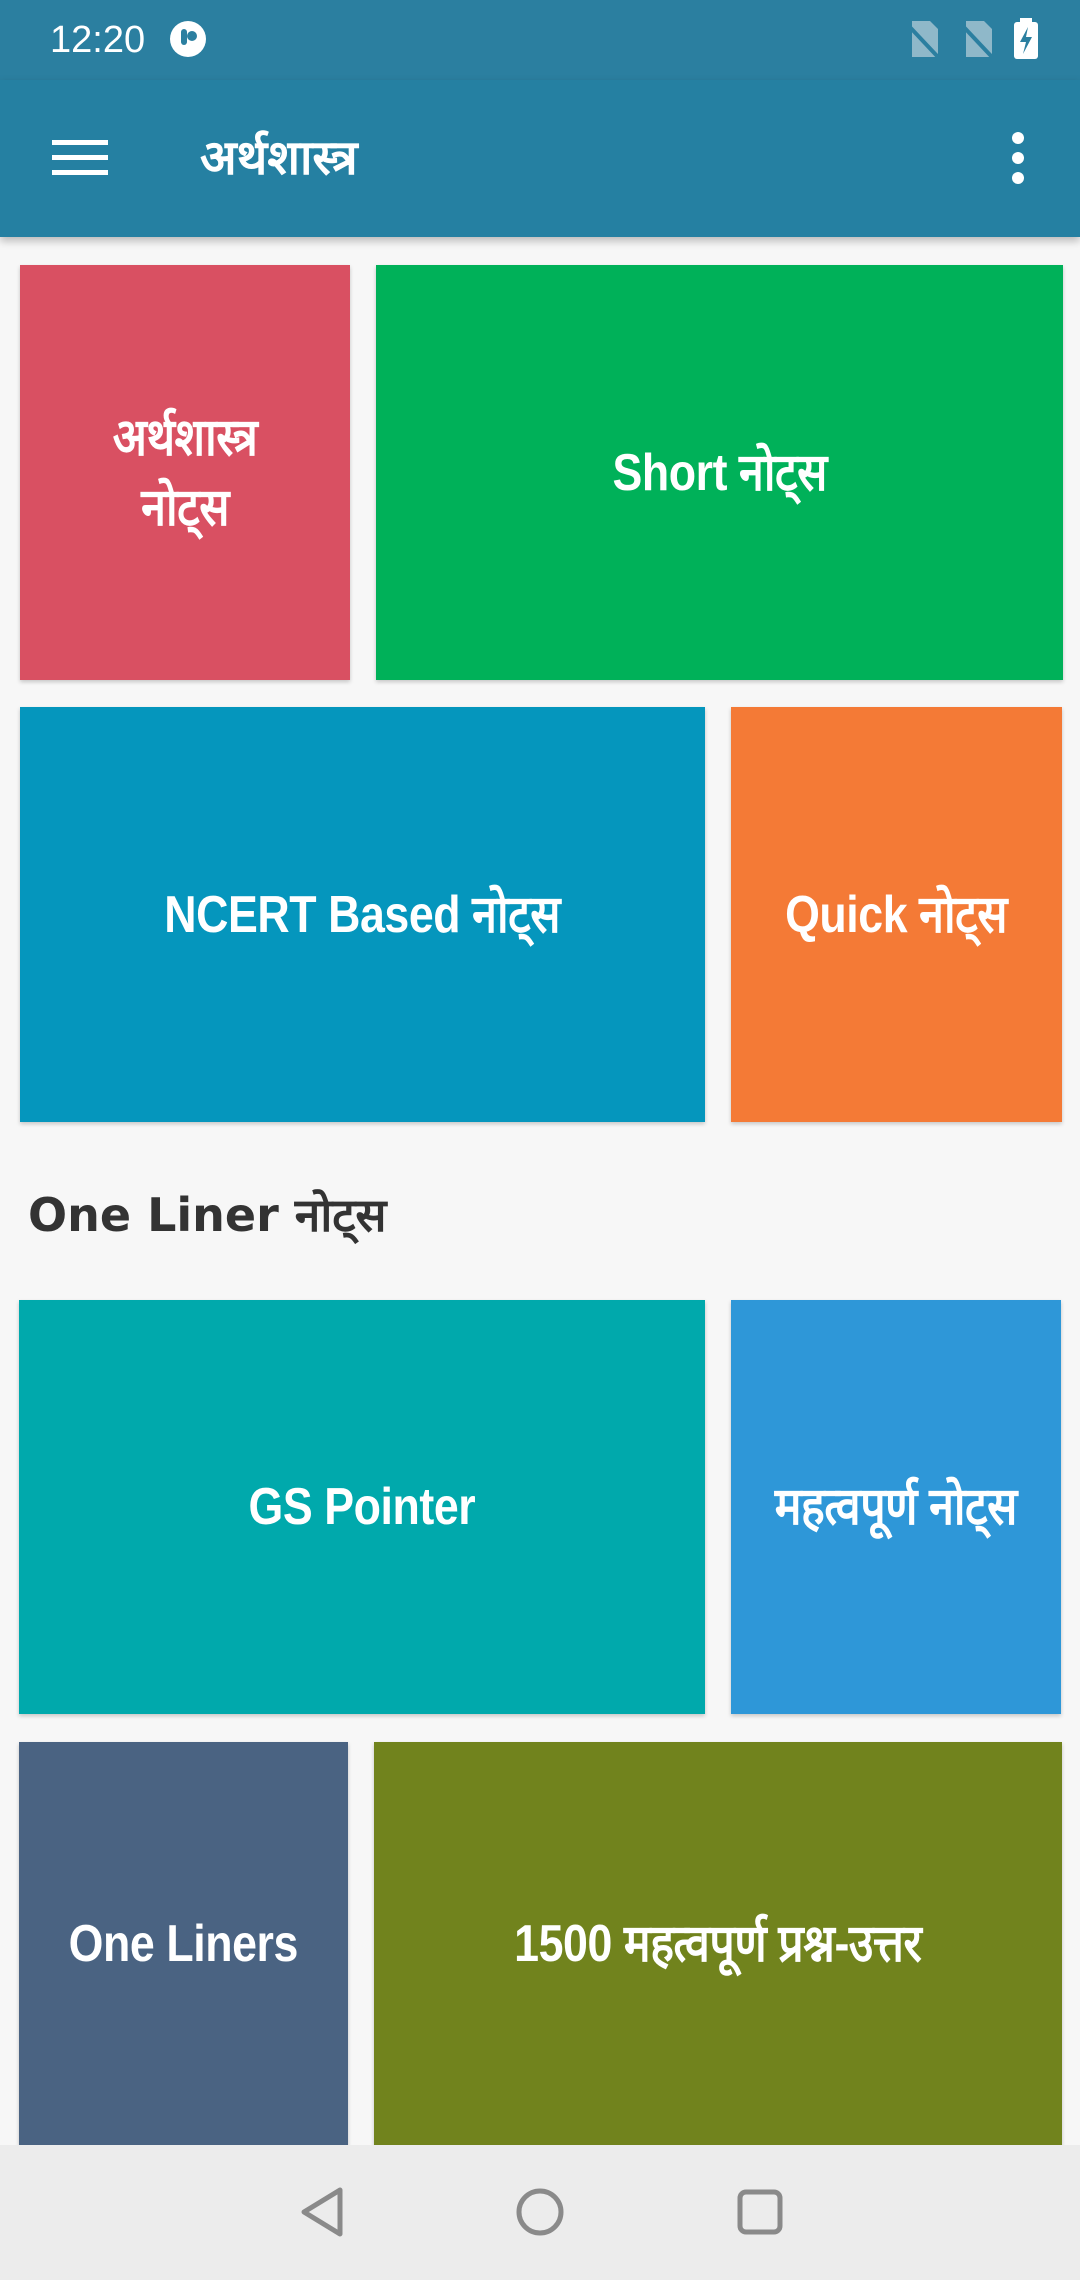 This screenshot has width=1080, height=2280. I want to click on app-bar: अर्थशास्त्र, so click(540, 158).